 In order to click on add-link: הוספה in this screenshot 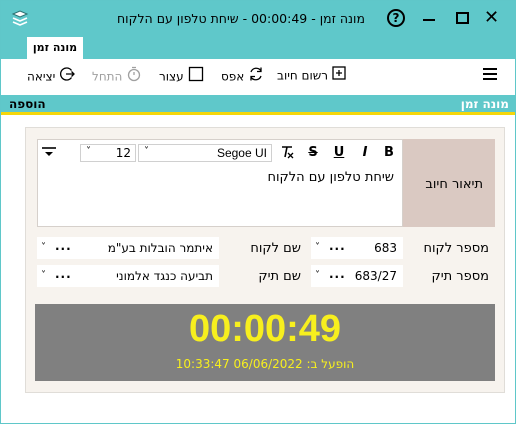, I will do `click(27, 104)`.